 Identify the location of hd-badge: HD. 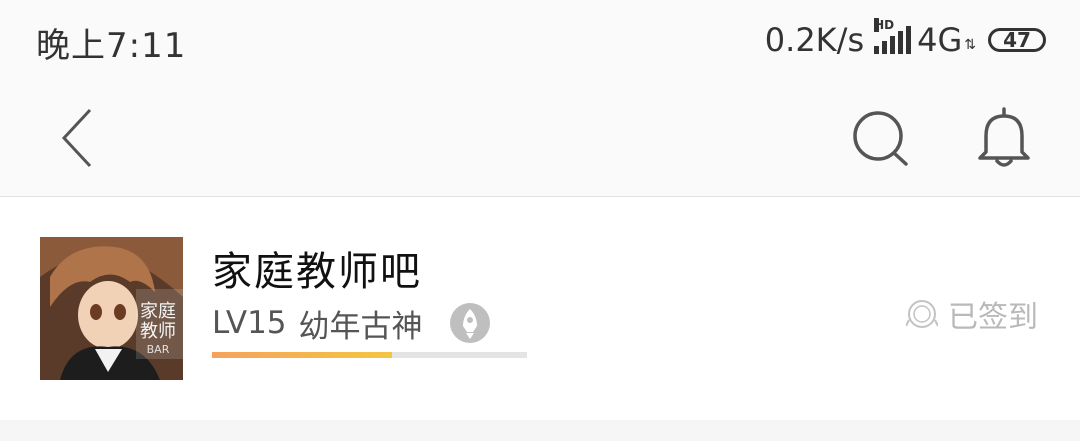
(884, 25).